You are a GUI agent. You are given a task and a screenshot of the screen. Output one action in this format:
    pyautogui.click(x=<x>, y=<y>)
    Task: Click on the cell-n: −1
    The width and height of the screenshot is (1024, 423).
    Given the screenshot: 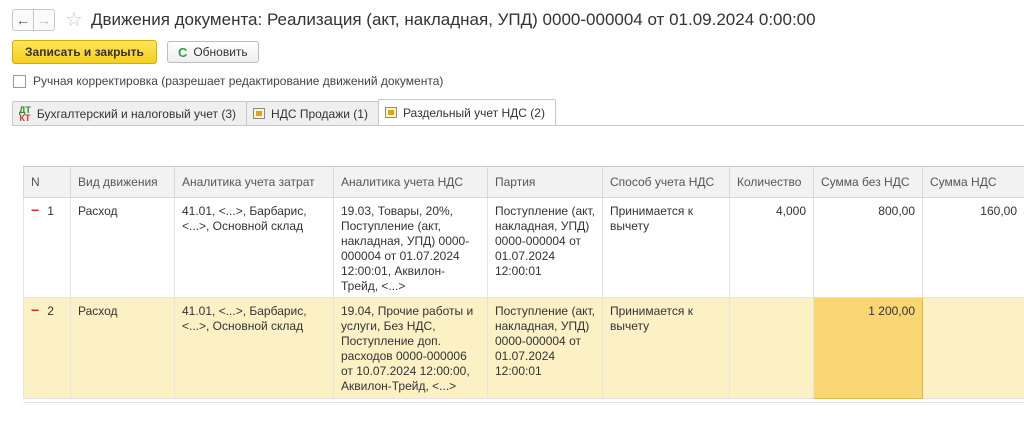 What is the action you would take?
    pyautogui.click(x=47, y=247)
    